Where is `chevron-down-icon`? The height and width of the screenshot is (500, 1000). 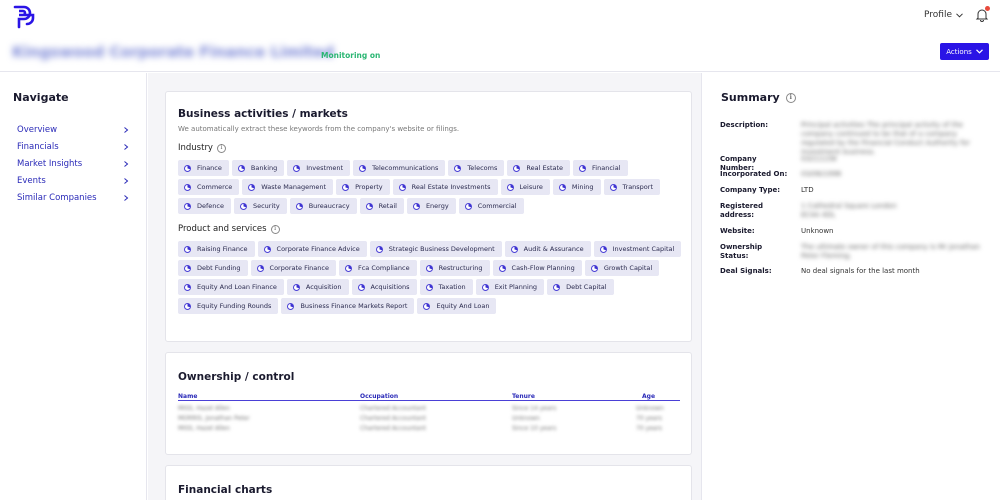 chevron-down-icon is located at coordinates (979, 51).